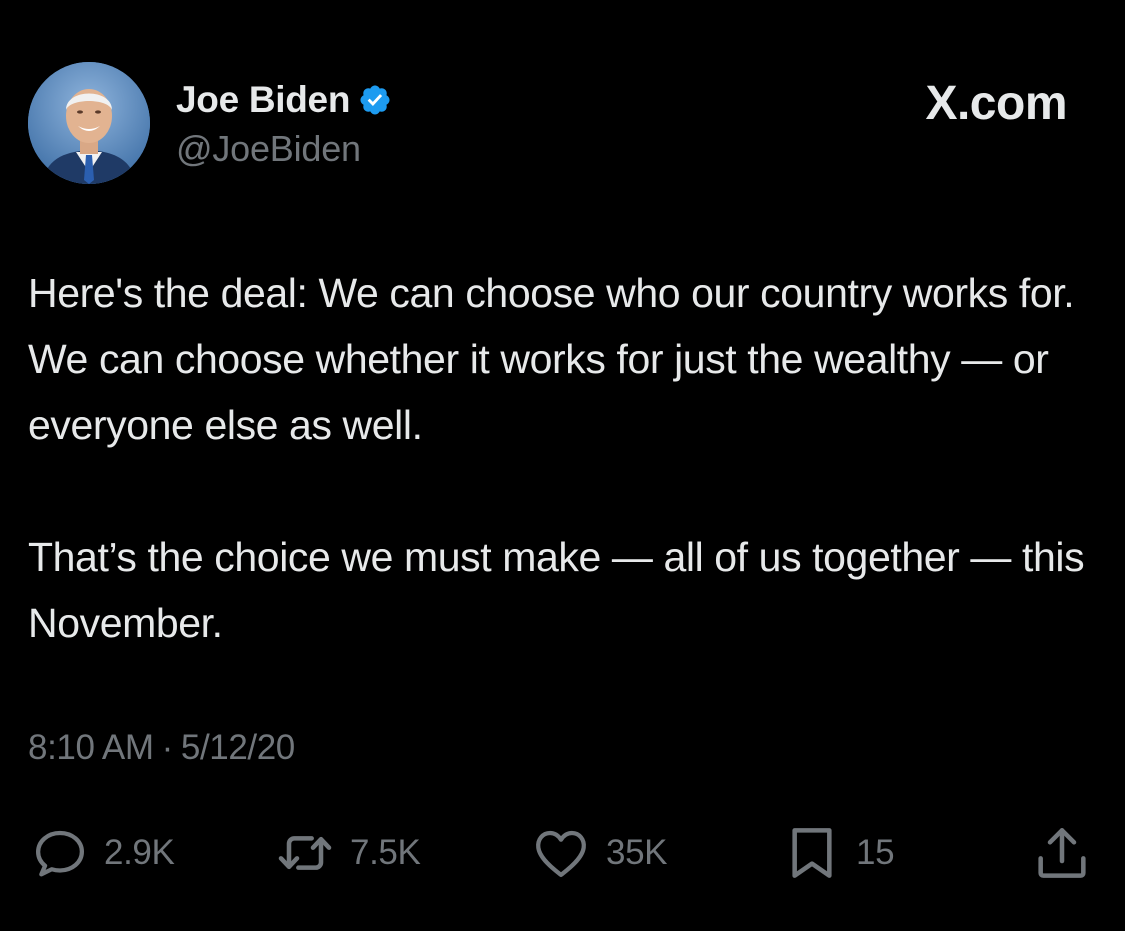 This screenshot has width=1125, height=931. I want to click on bookmark-button: 15, so click(837, 853).